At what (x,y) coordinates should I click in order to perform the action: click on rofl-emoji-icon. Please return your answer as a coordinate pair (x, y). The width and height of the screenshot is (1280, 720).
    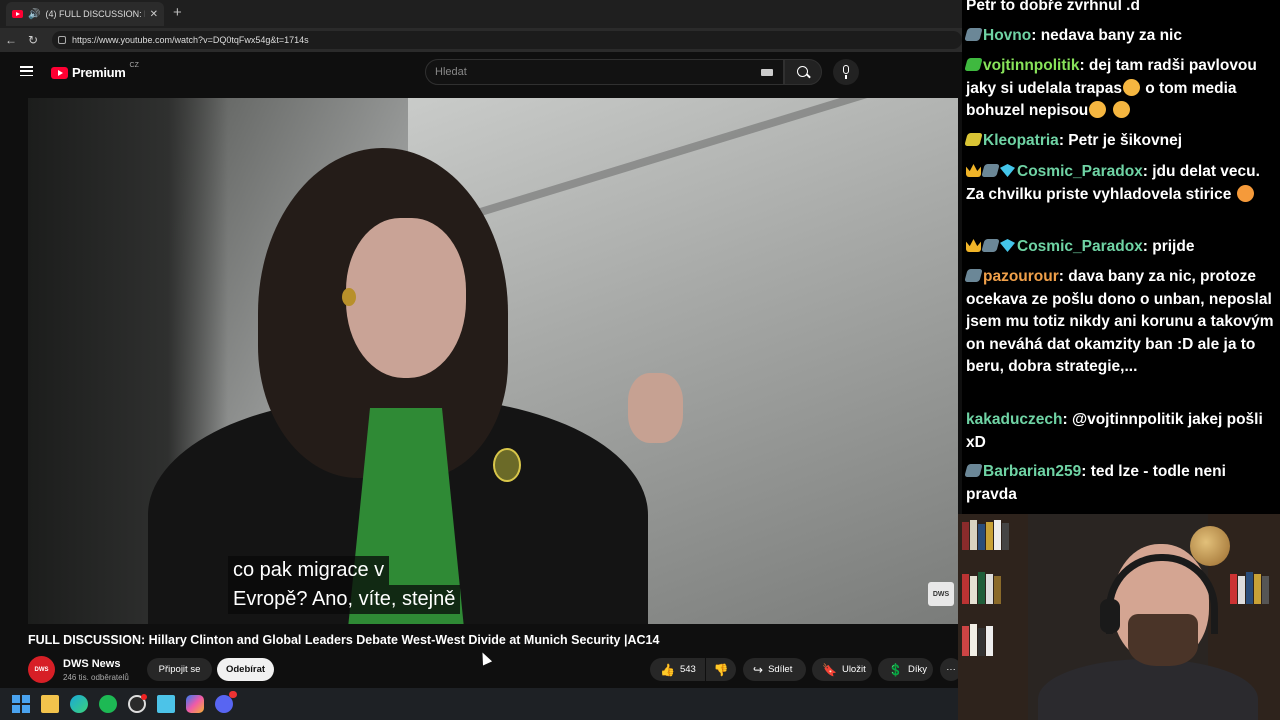
    Looking at the image, I should click on (1245, 193).